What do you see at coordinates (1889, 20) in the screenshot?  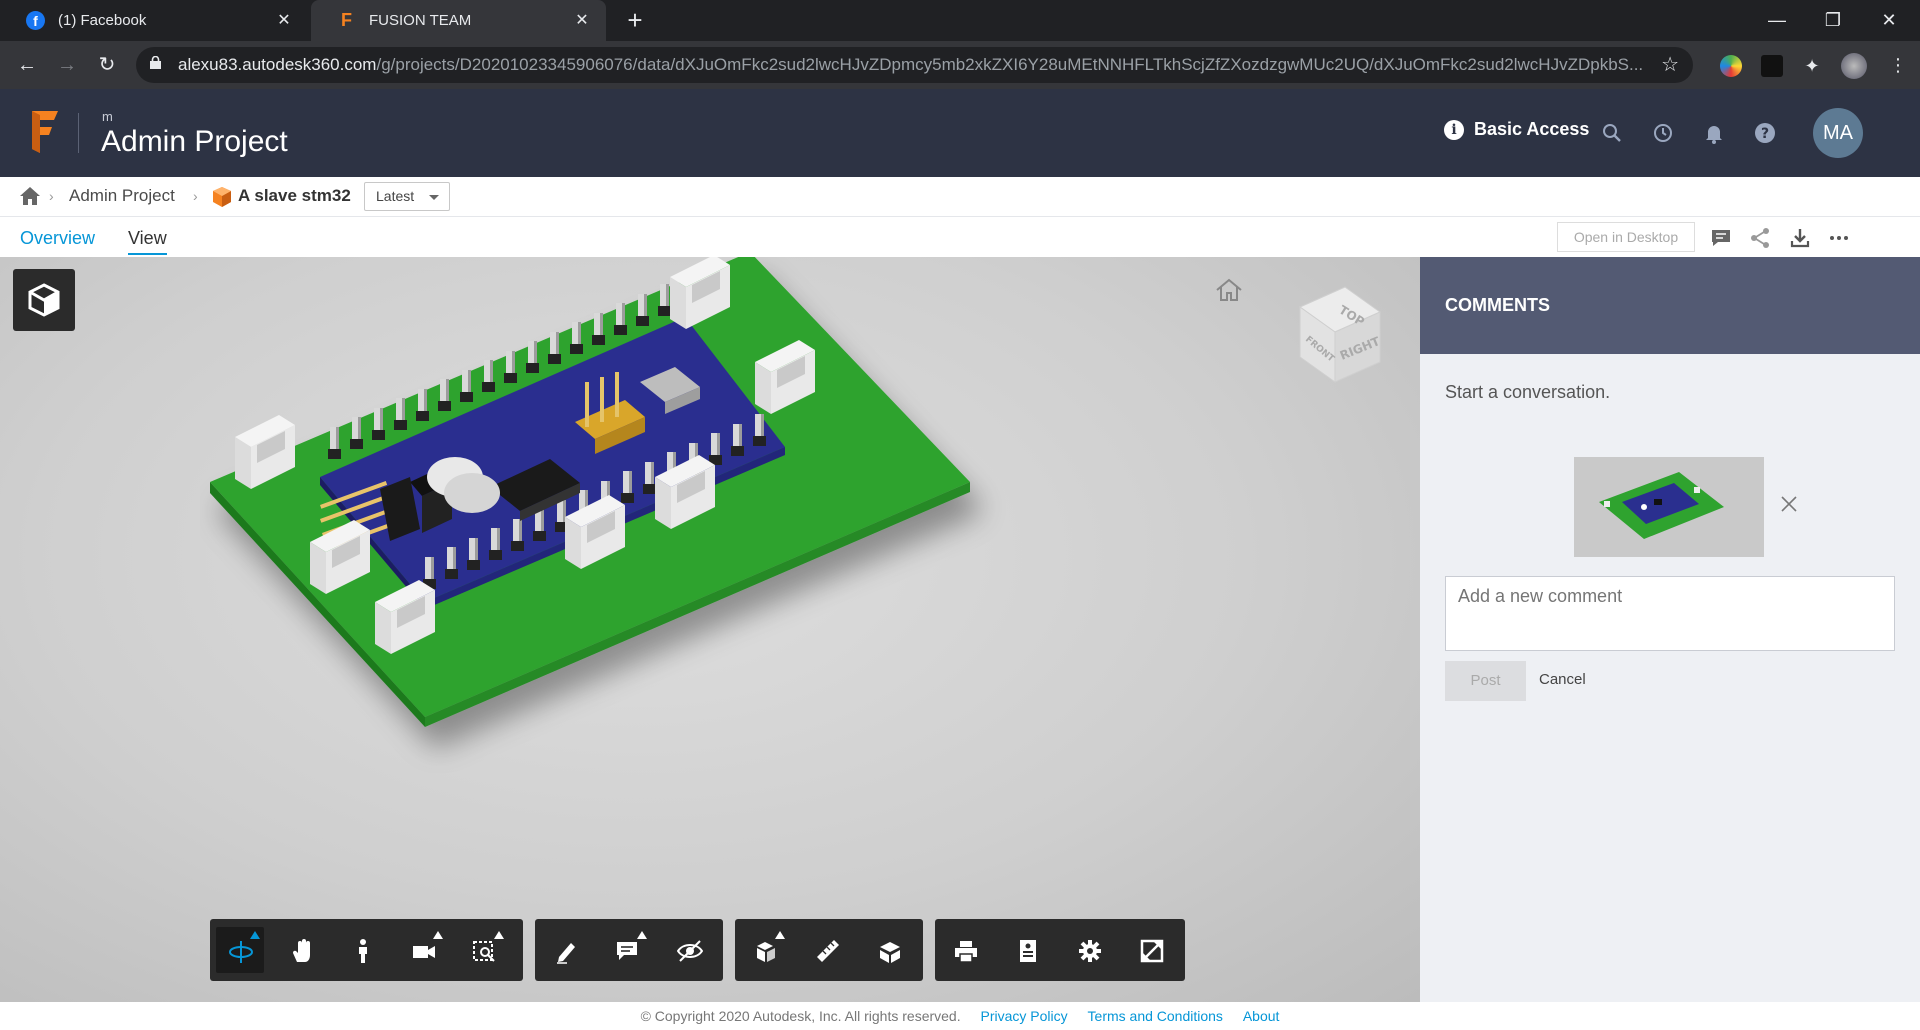 I see `window-close-icon: ✕` at bounding box center [1889, 20].